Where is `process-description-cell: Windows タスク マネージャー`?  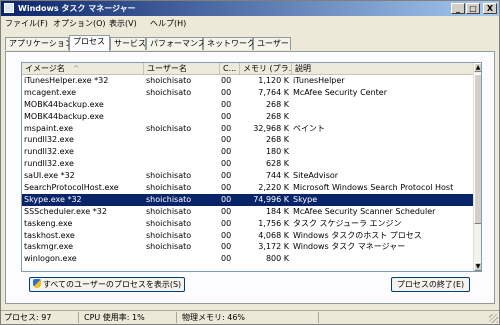 process-description-cell: Windows タスク マネージャー is located at coordinates (349, 247).